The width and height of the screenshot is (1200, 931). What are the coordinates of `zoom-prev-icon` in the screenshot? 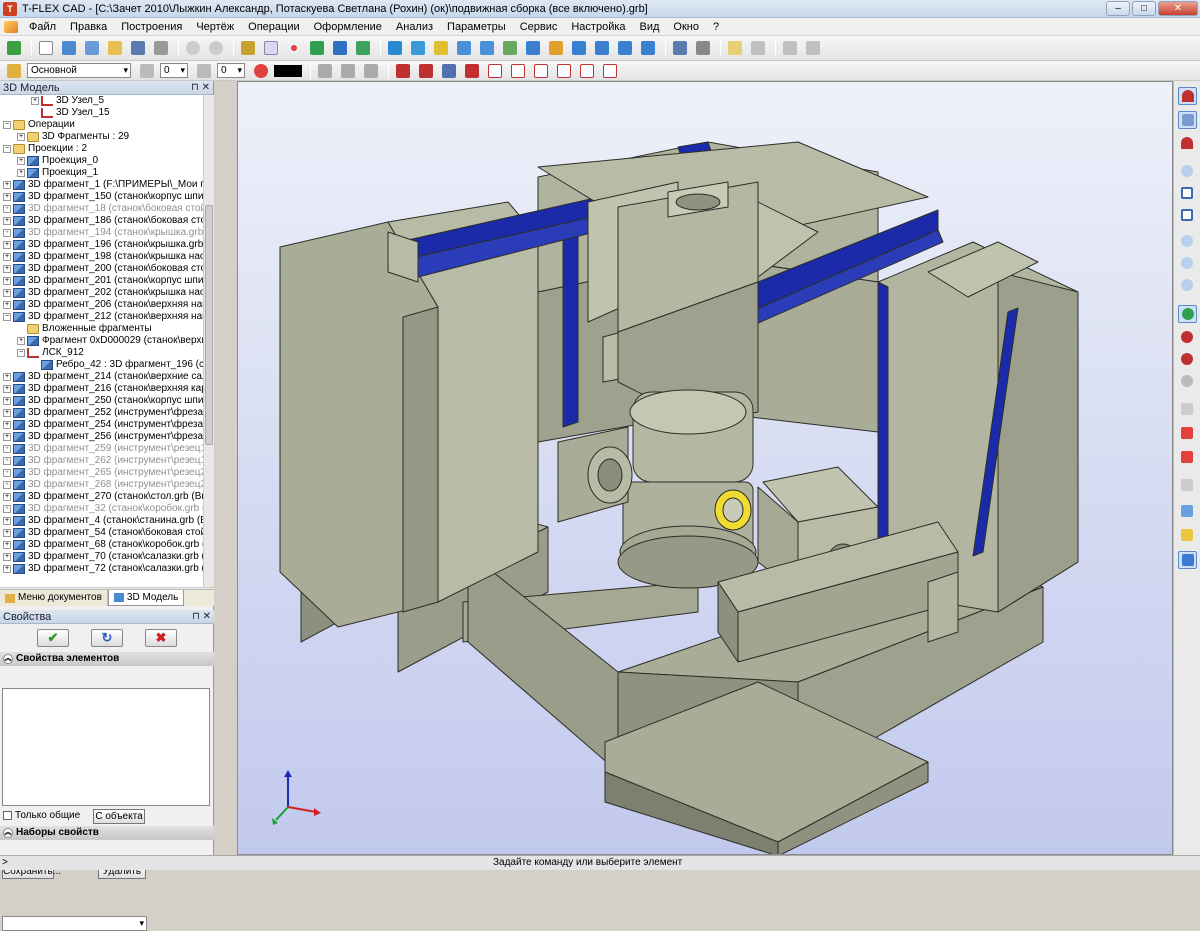 It's located at (1187, 286).